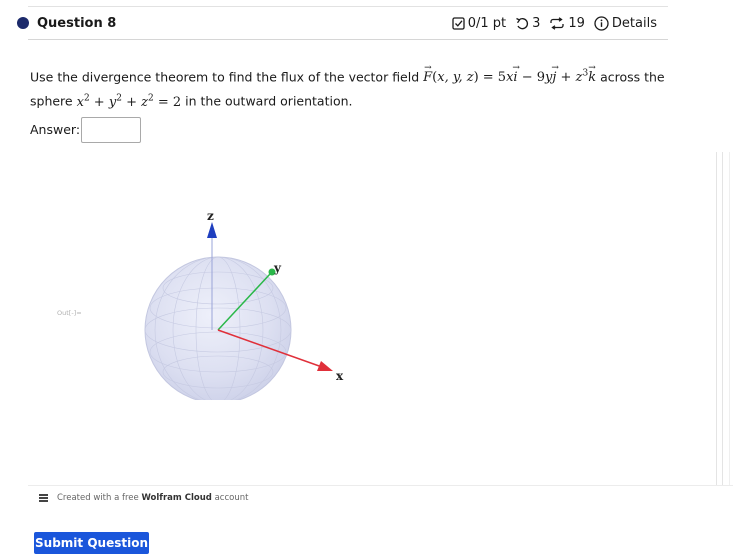 The width and height of the screenshot is (733, 554). Describe the element at coordinates (510, 74) in the screenshot. I see `vector-field-formula: F → (x, y, z) = 5xi → − 9yj → + z3k →` at that location.